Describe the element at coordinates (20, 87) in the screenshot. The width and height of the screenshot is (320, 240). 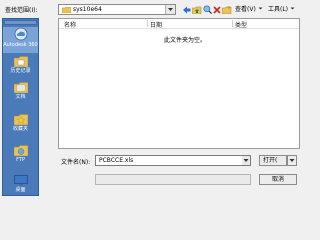
I see `documents-icon` at that location.